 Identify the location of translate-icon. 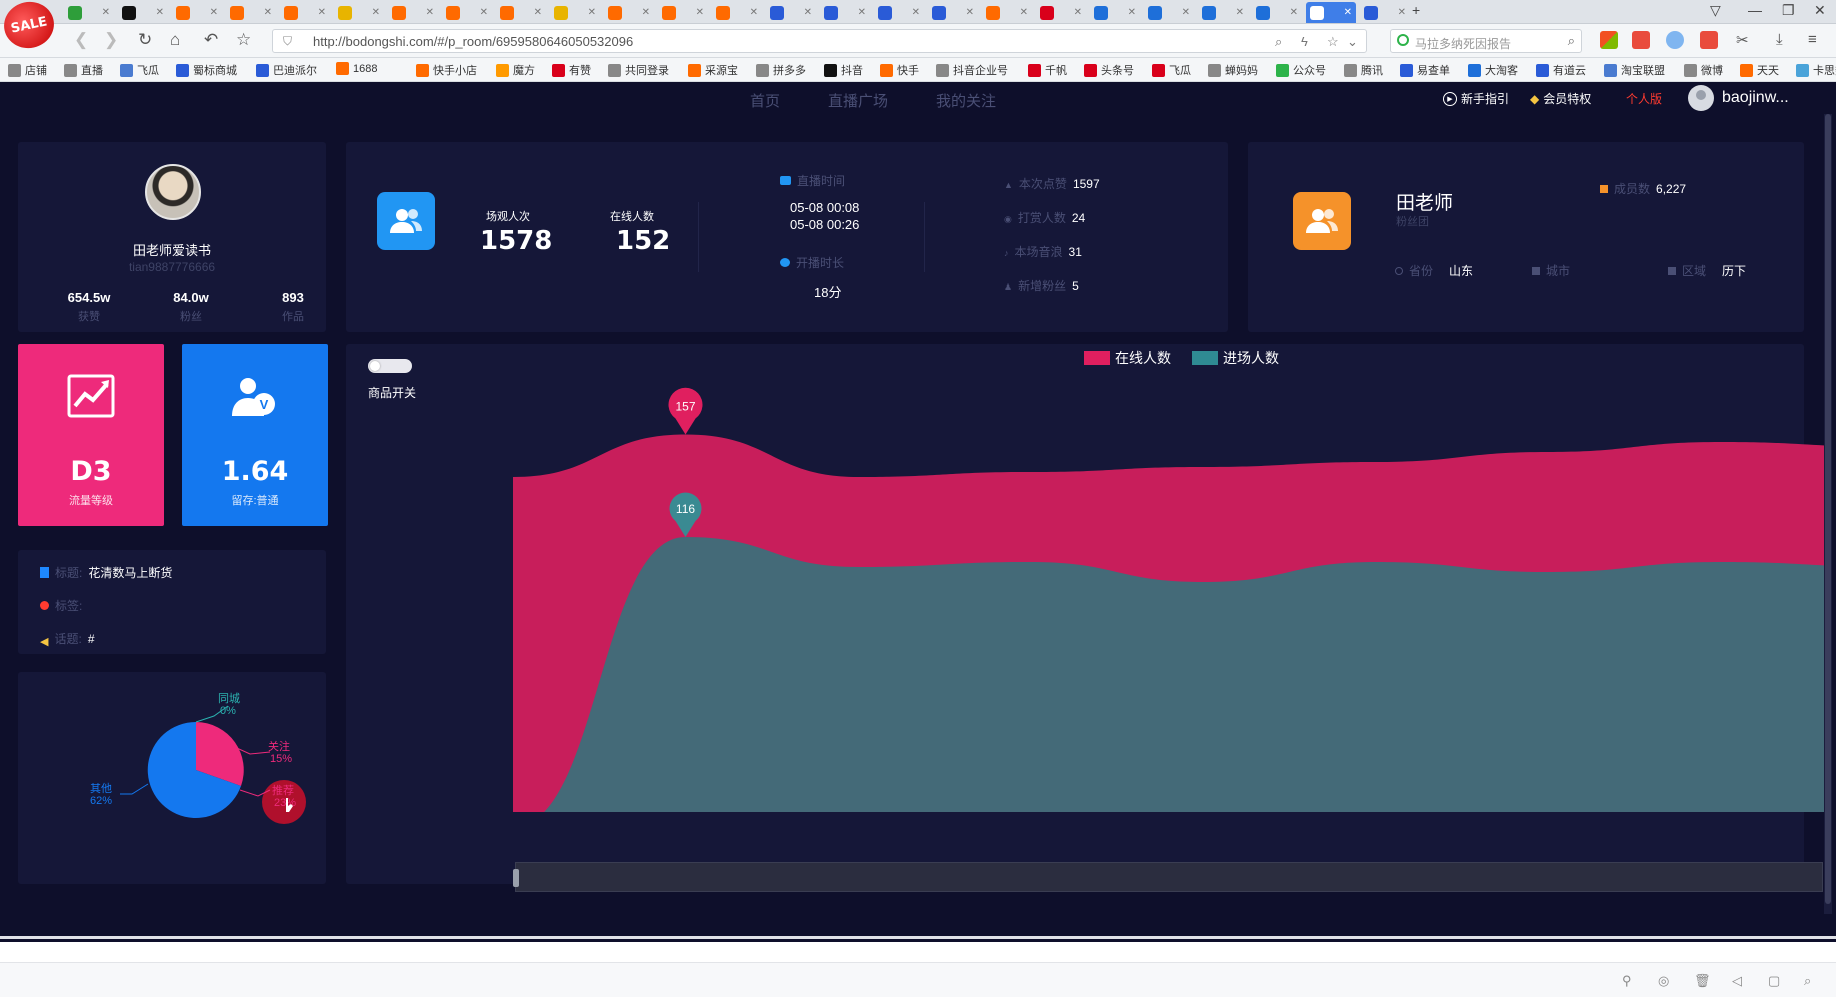
(1709, 40).